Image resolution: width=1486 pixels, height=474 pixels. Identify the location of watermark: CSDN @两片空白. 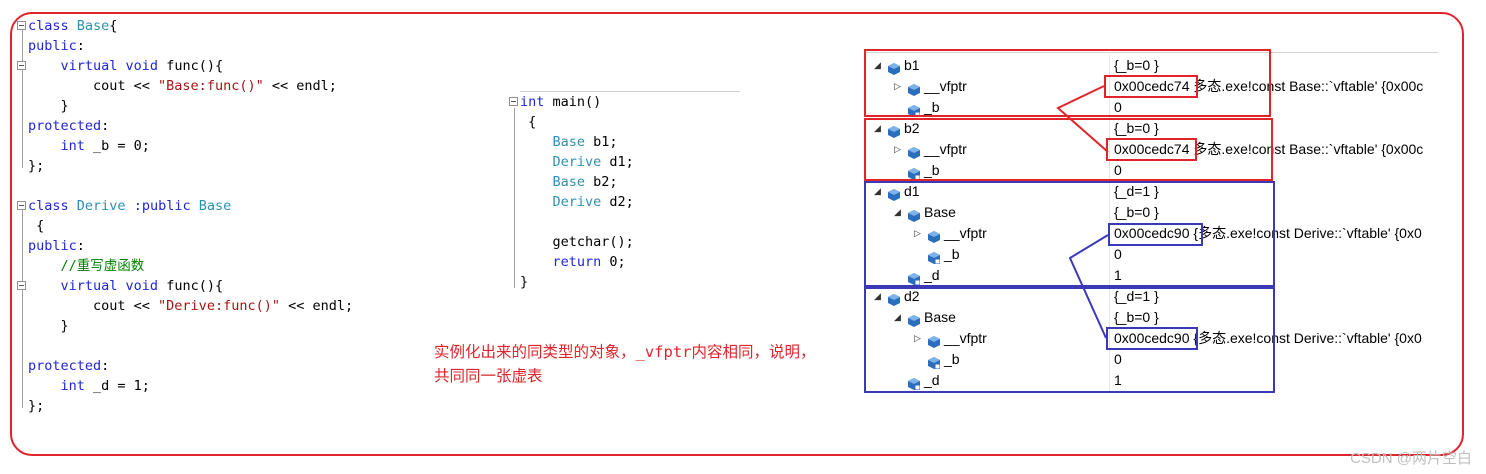
(1411, 458).